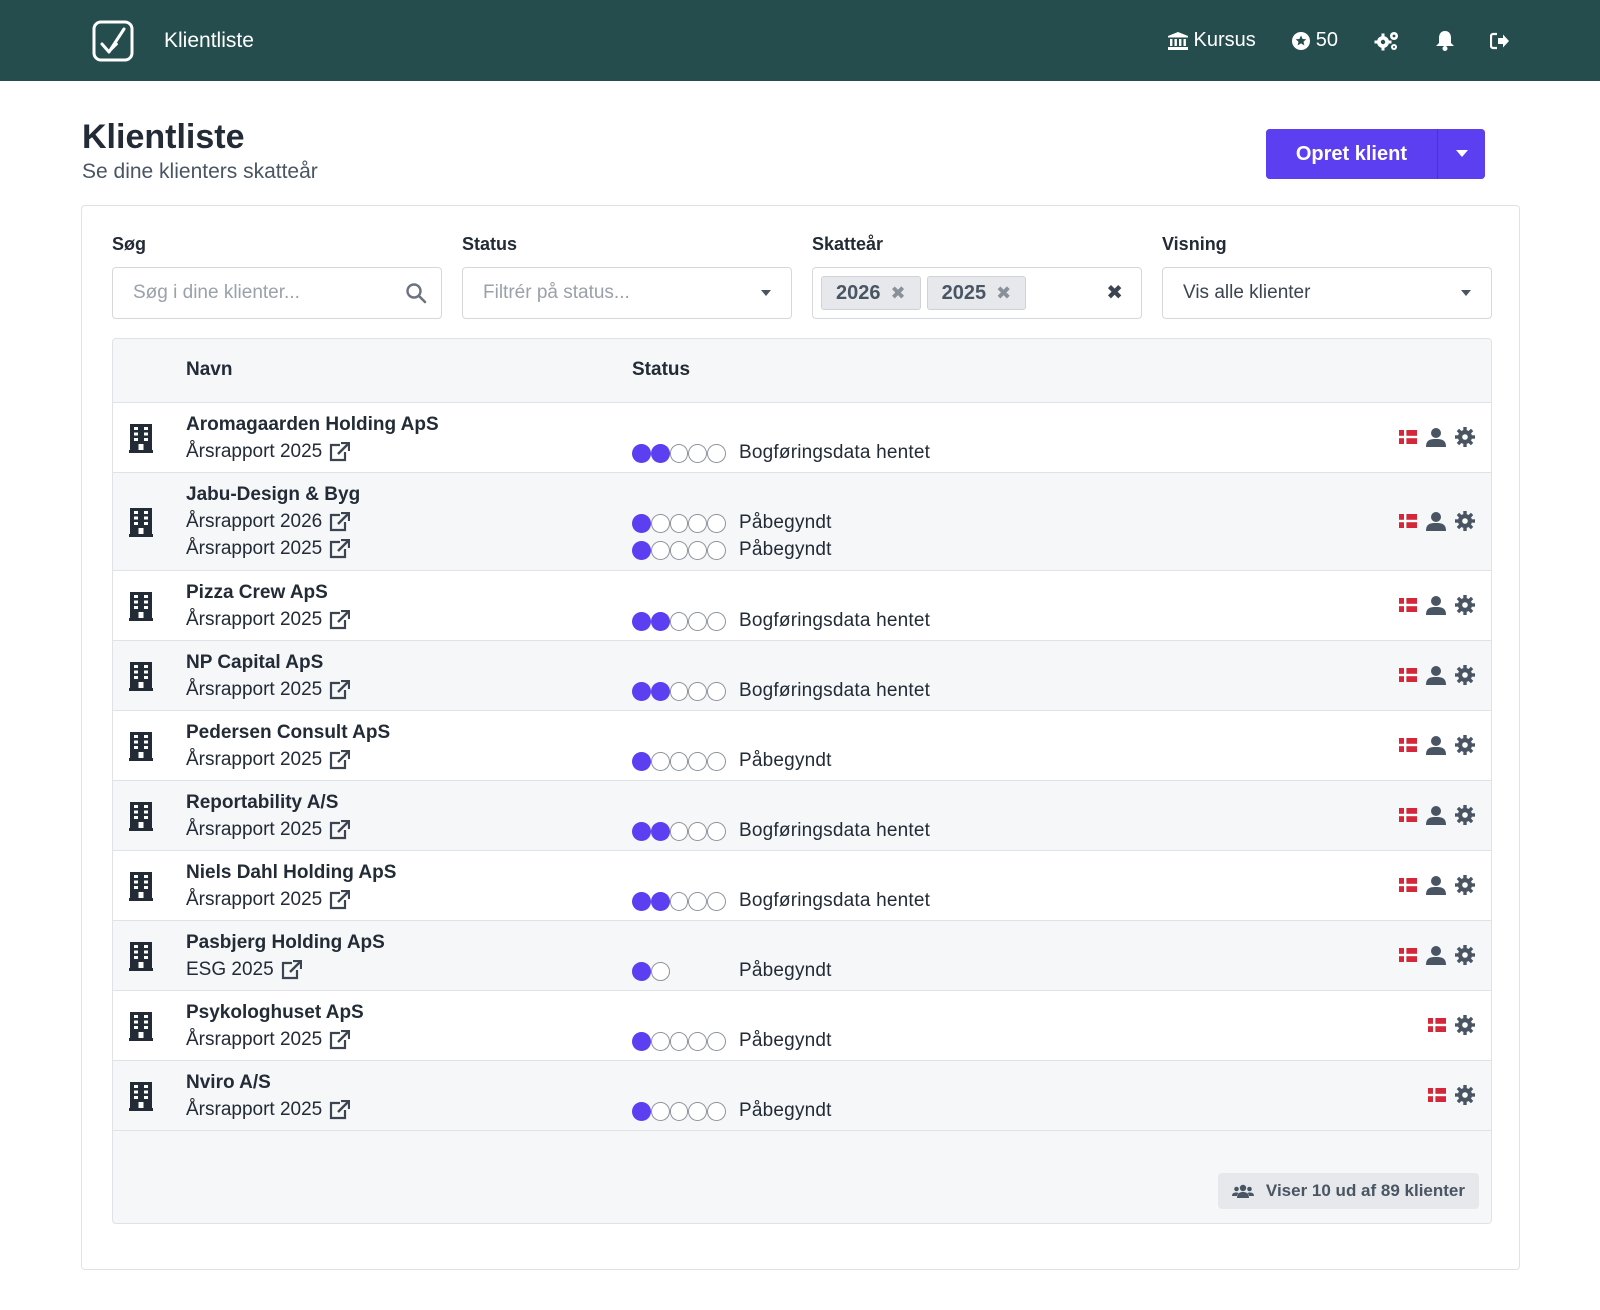  I want to click on check-logo-icon, so click(113, 41).